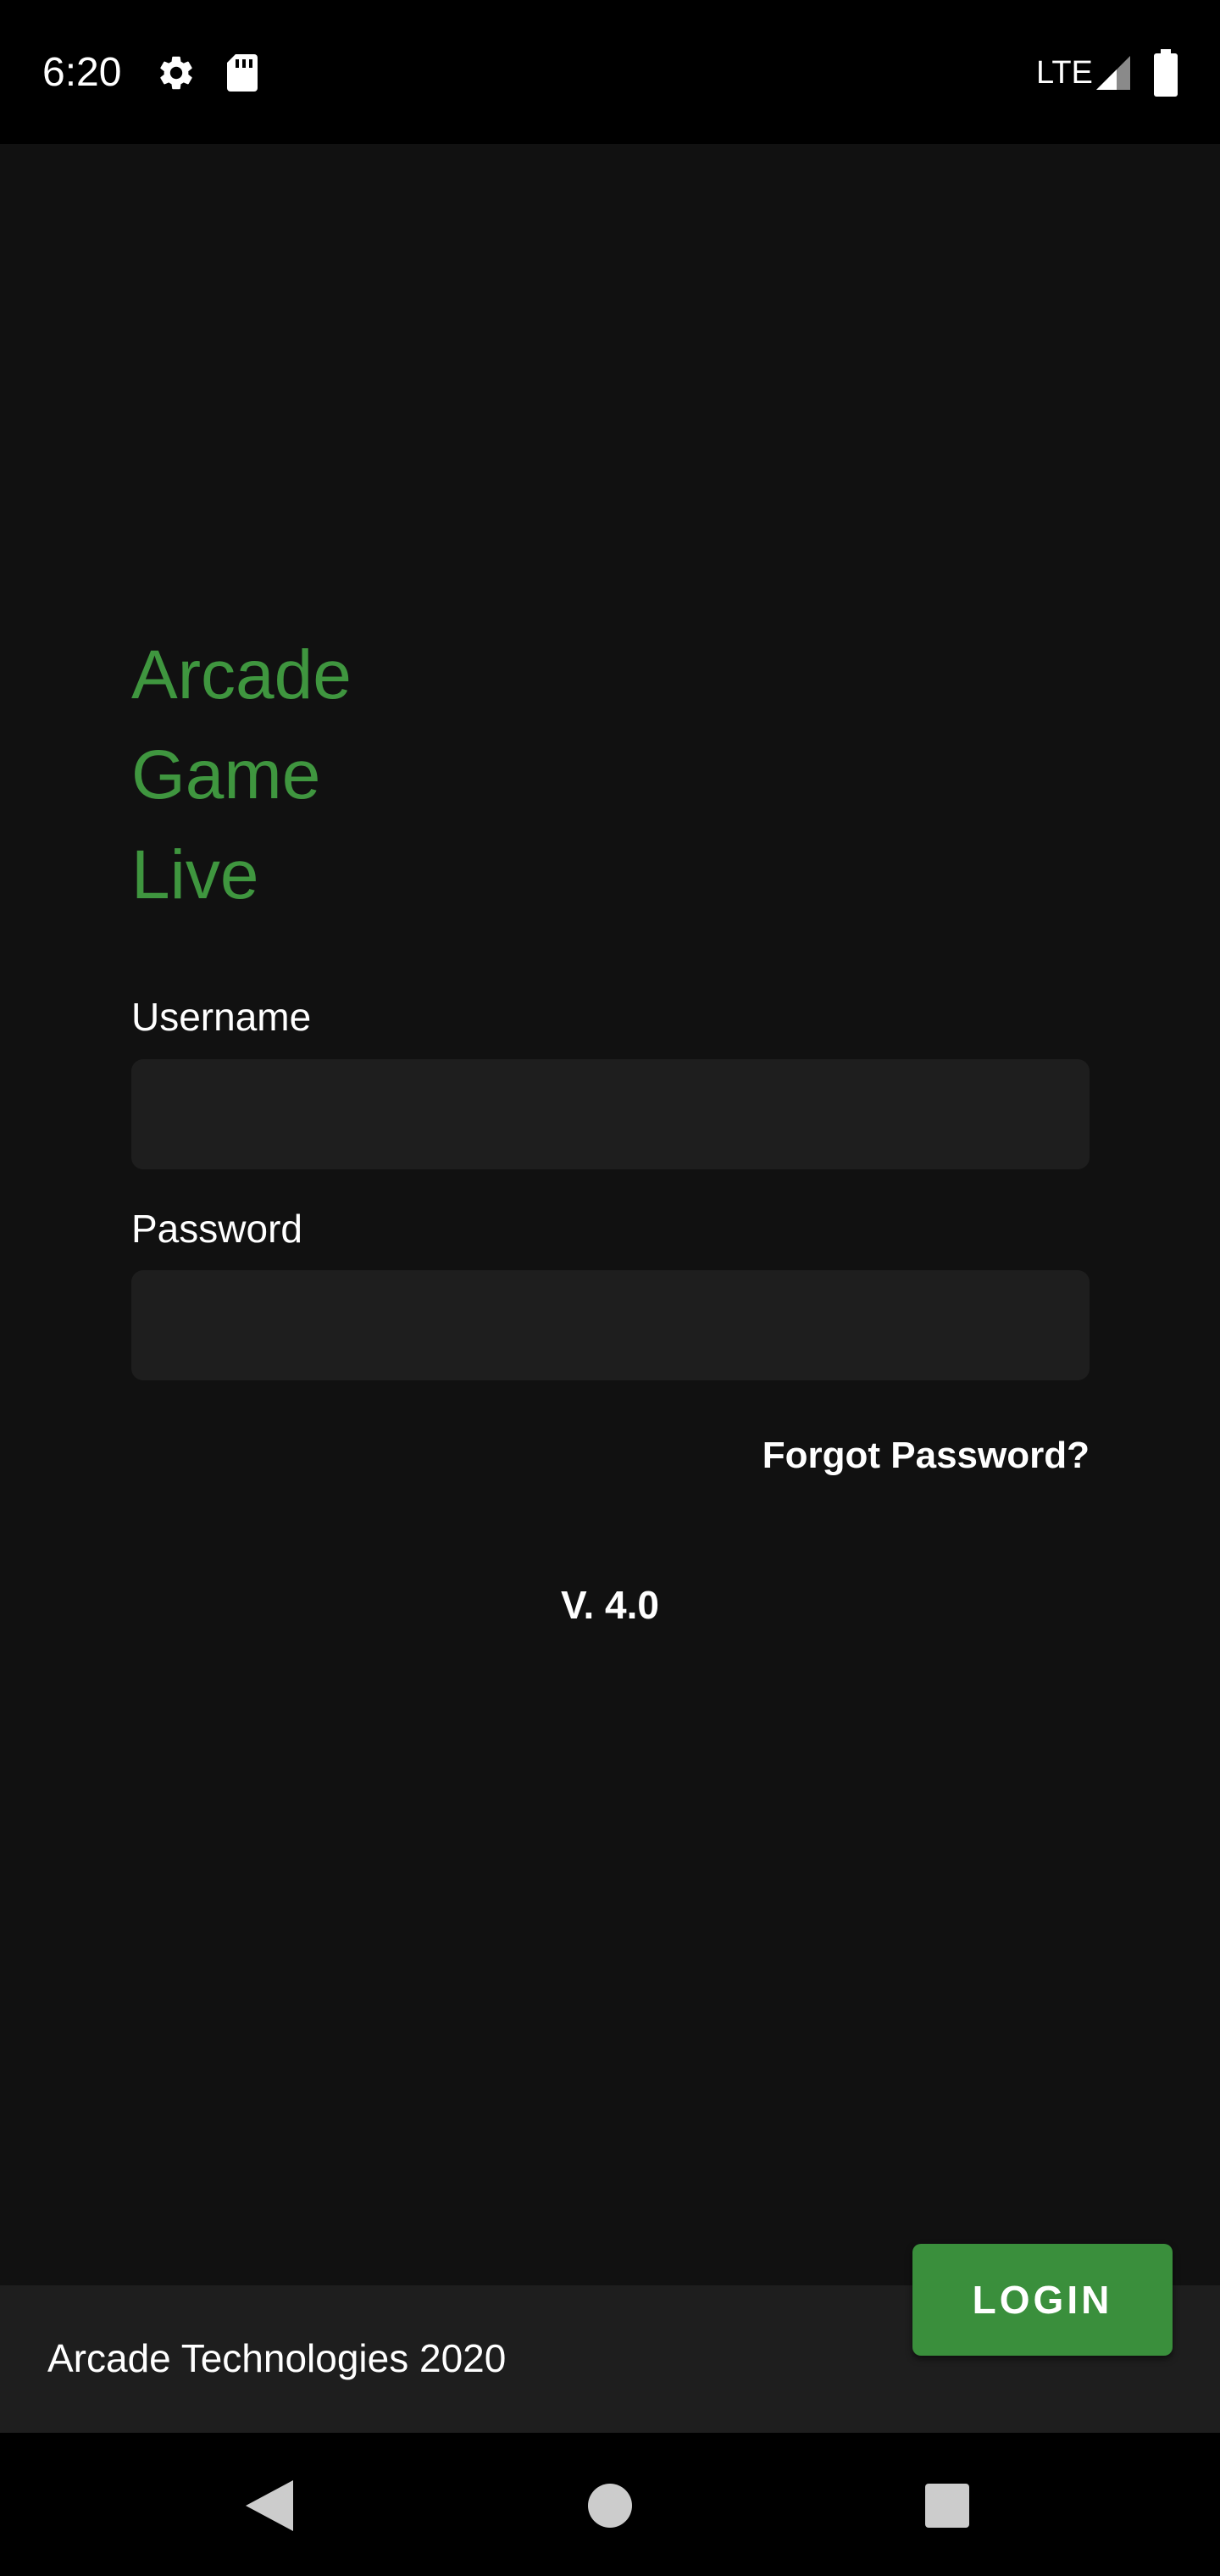  Describe the element at coordinates (610, 1325) in the screenshot. I see `password-input` at that location.